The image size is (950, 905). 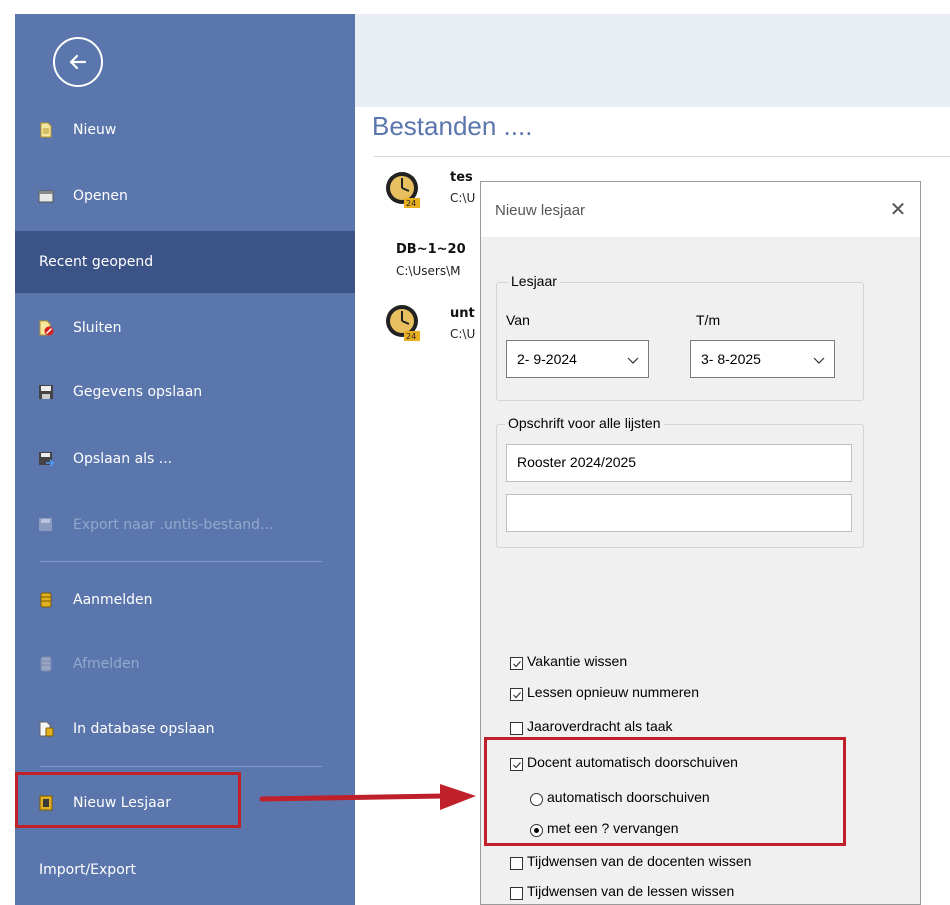 I want to click on nav-sluiten: Sluiten, so click(x=185, y=328).